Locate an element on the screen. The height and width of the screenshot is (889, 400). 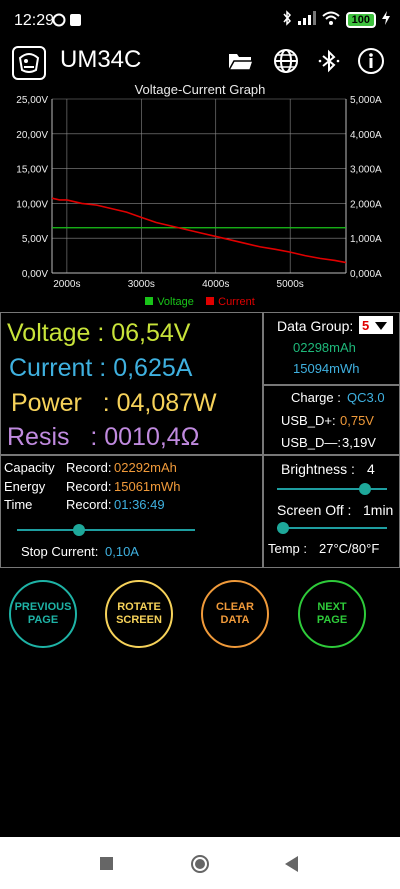
data-group-selected: 5 is located at coordinates (366, 325).